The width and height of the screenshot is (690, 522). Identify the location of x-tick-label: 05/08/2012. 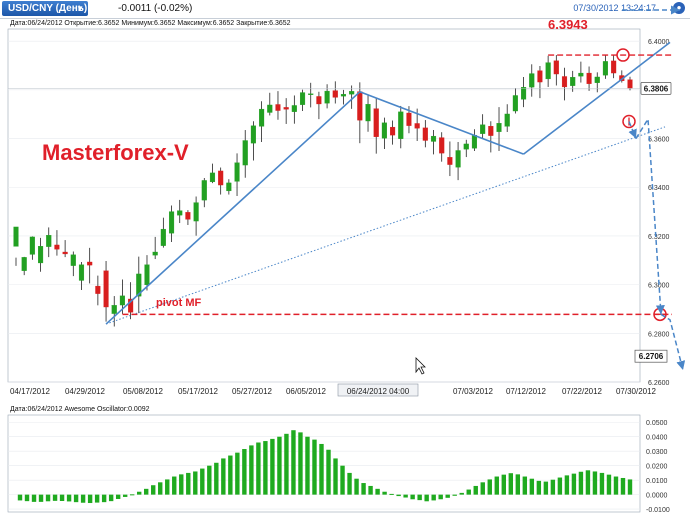
(143, 391).